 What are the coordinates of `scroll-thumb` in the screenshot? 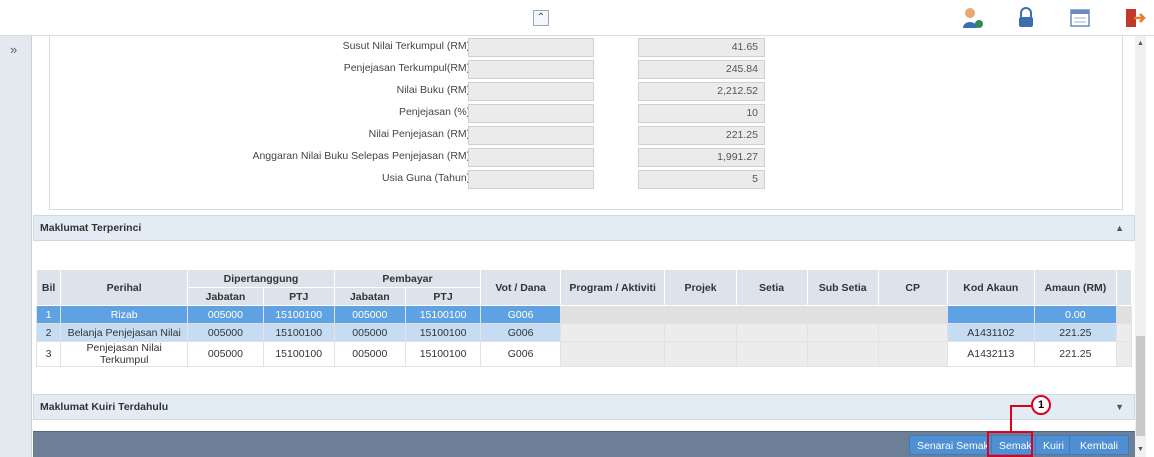 It's located at (1140, 386).